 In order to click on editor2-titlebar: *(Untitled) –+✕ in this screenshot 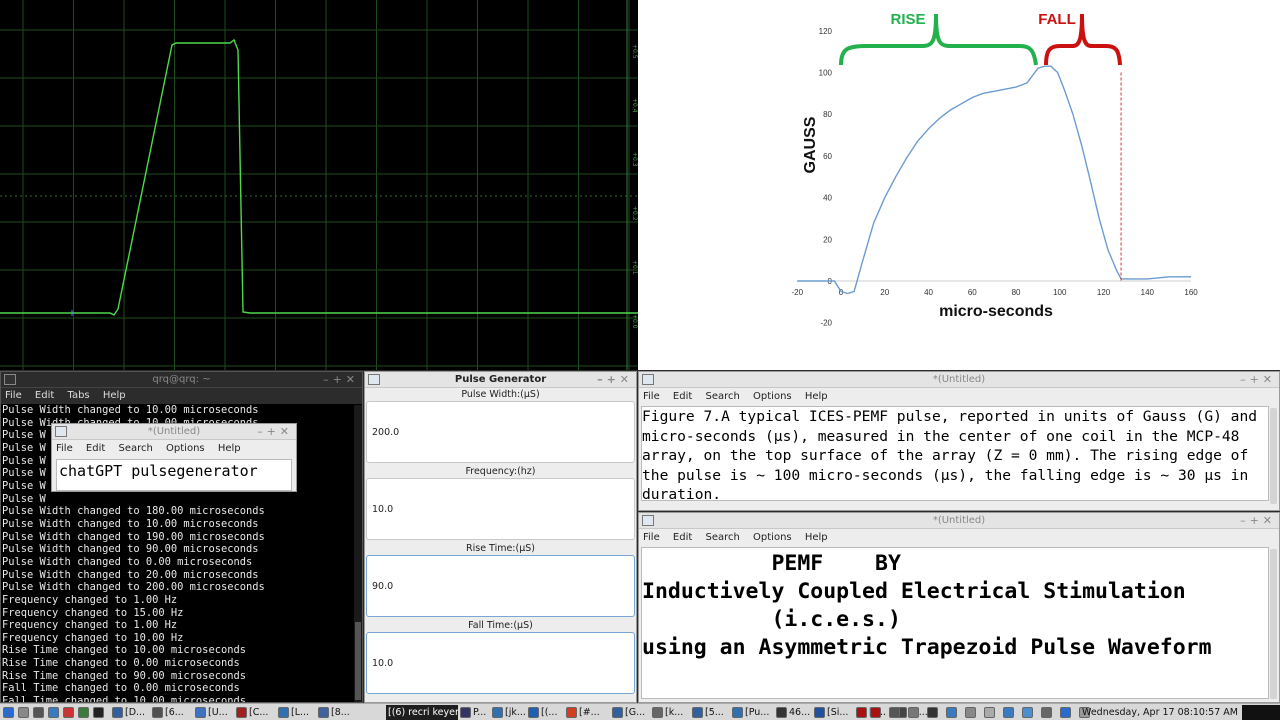, I will do `click(959, 521)`.